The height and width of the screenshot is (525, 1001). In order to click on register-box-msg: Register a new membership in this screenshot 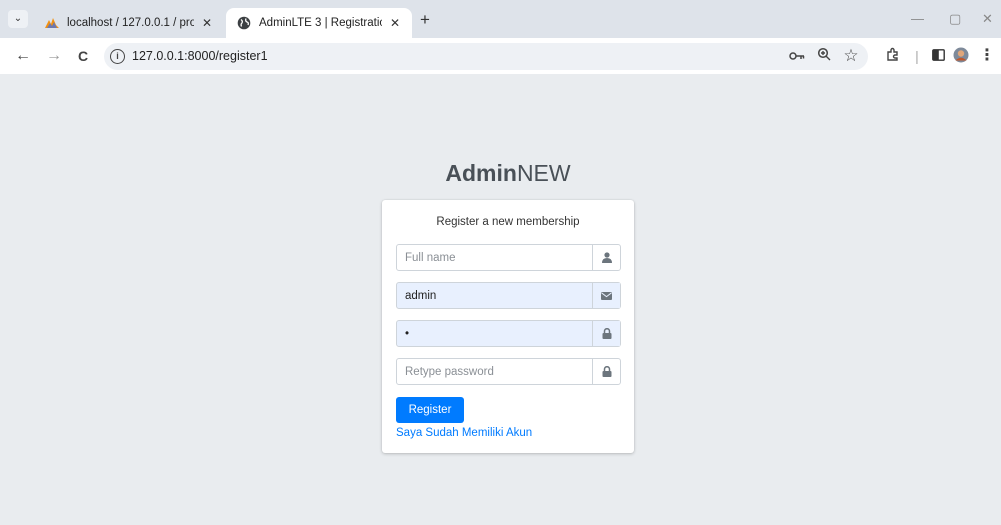, I will do `click(508, 222)`.